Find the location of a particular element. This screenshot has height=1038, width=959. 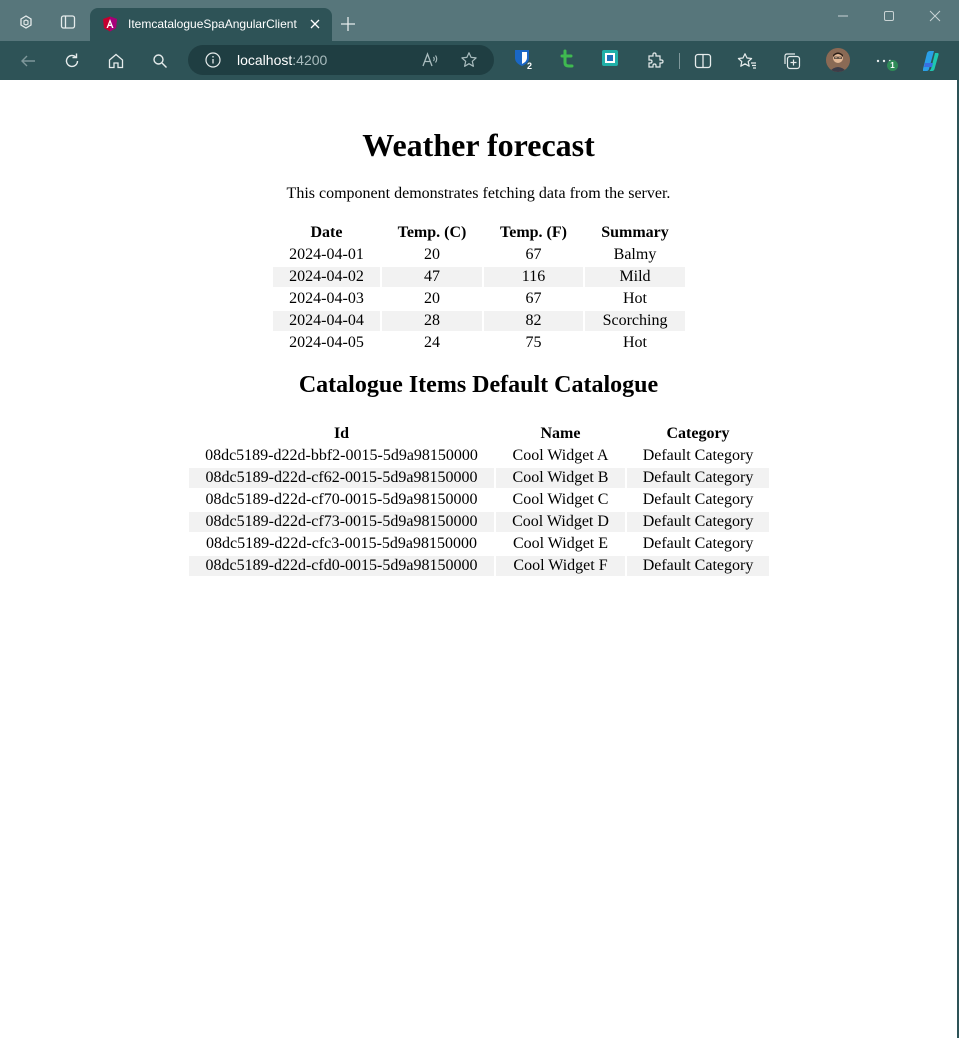

cell-id: 08dc5189-d22d-cfc3-0015-5d9a98150000 is located at coordinates (341, 543).